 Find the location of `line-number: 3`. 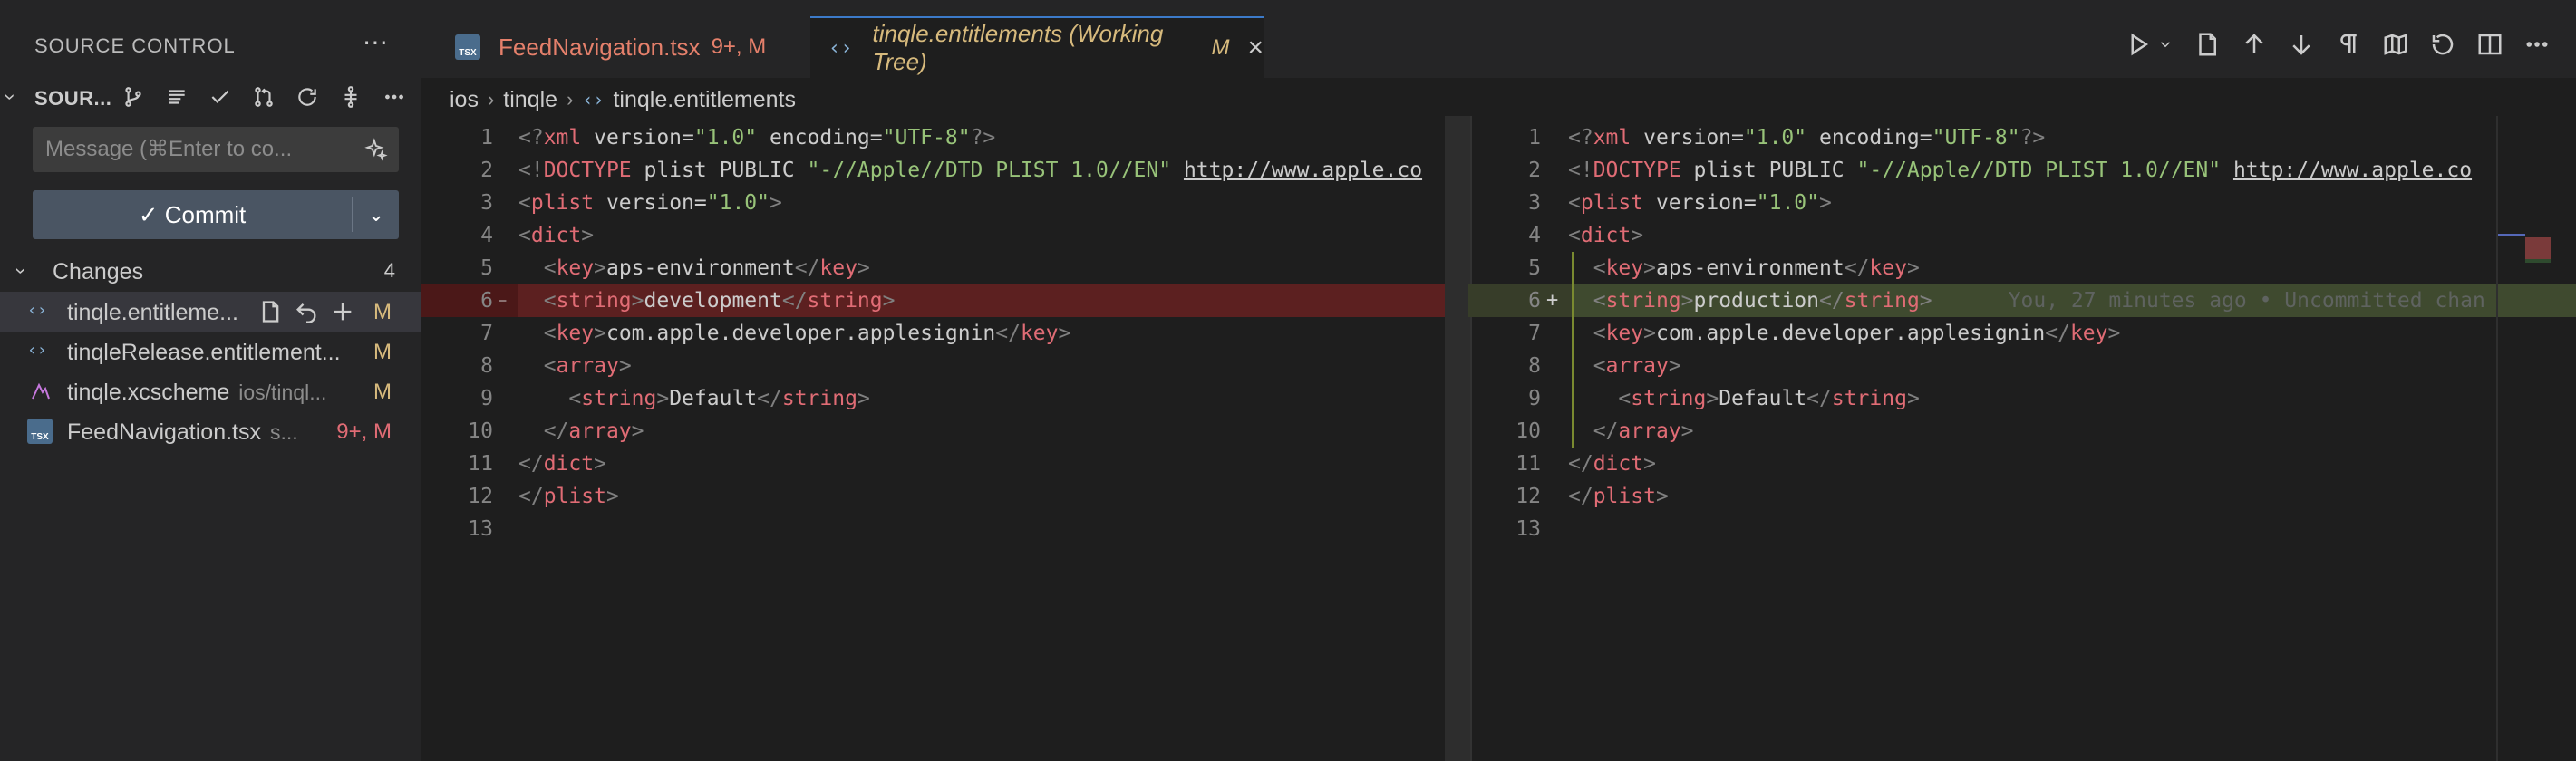

line-number: 3 is located at coordinates (1534, 203).